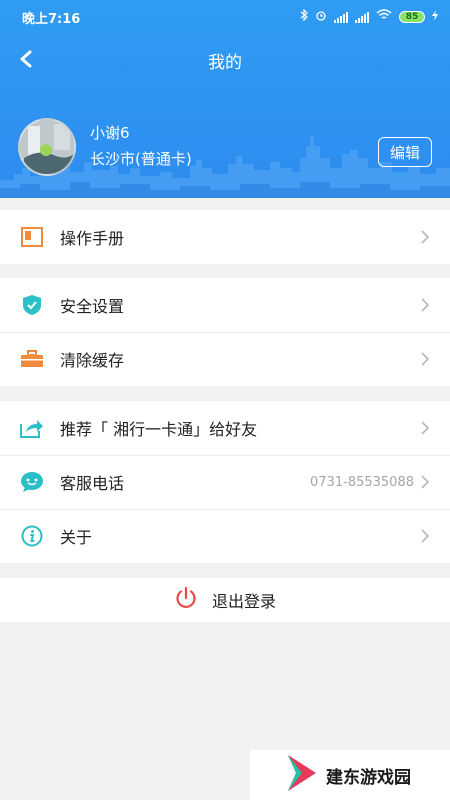 The image size is (450, 800). I want to click on status-bar: 晚上7:16 85, so click(225, 17).